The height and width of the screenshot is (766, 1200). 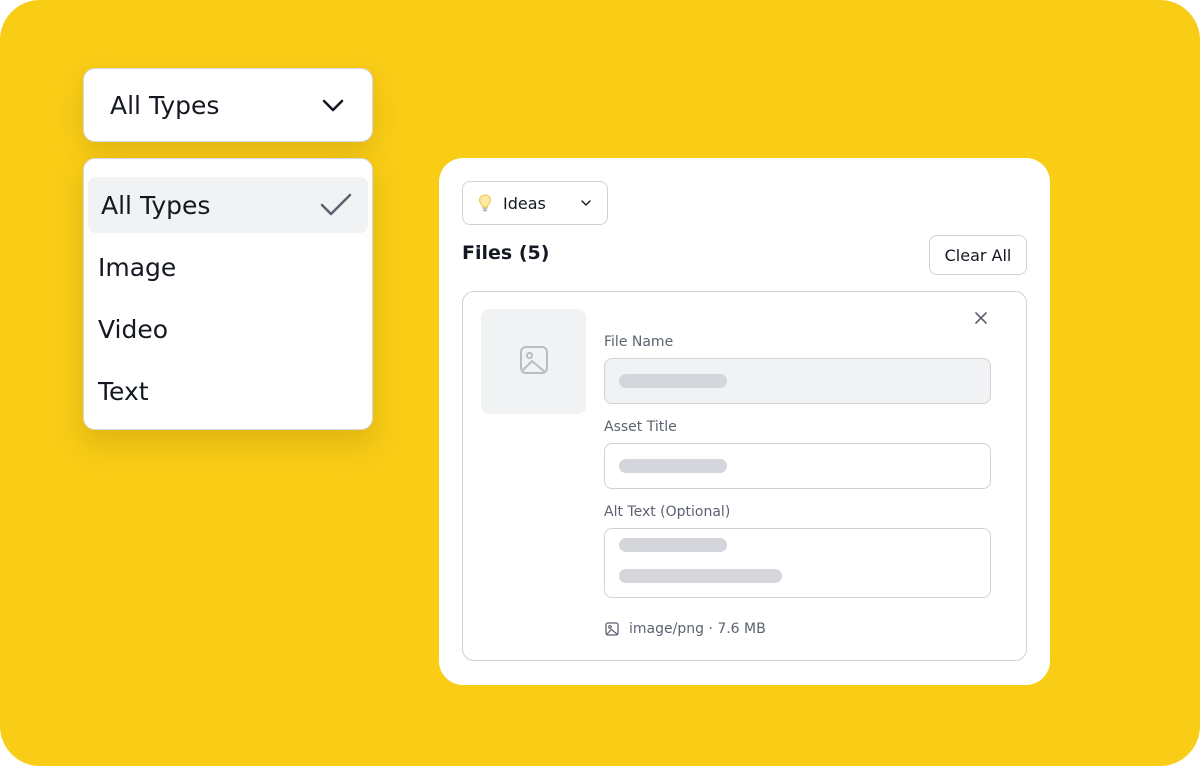 I want to click on asset-title-label: Asset Title, so click(x=640, y=427).